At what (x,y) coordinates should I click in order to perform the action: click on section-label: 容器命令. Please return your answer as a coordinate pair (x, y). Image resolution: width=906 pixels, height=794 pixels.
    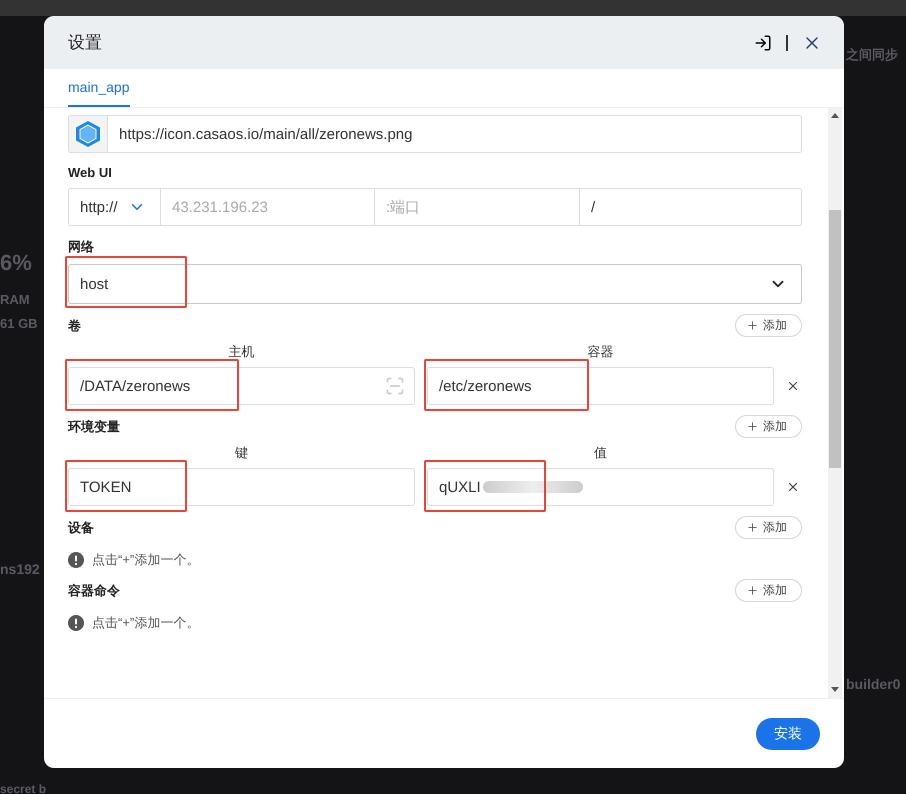
    Looking at the image, I should click on (94, 591).